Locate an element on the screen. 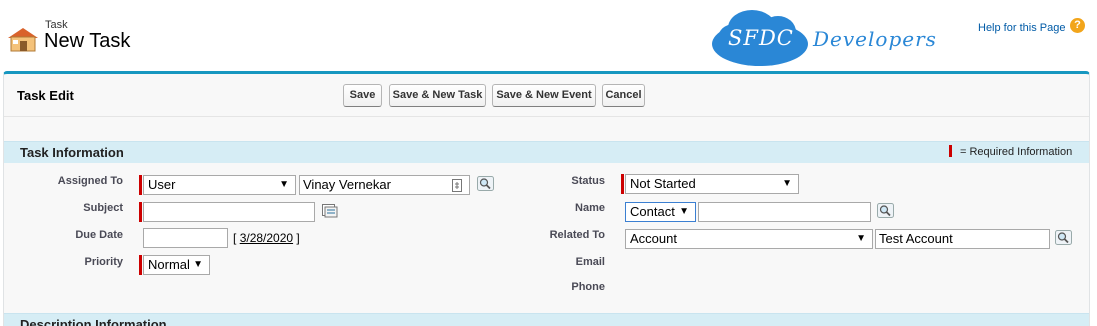  logo-secondary-text: Developers is located at coordinates (875, 39).